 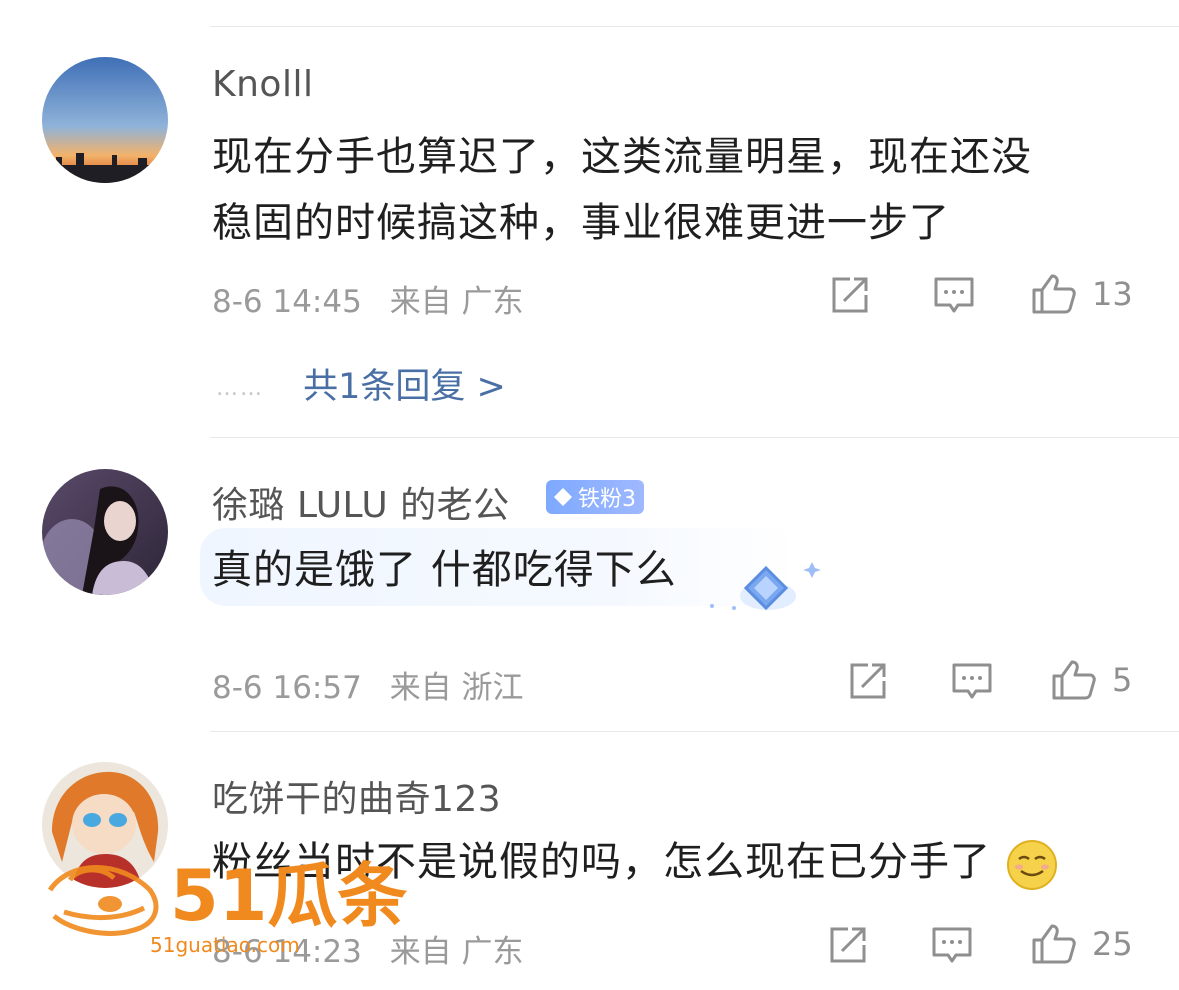 I want to click on avatar-knolll, so click(x=105, y=120).